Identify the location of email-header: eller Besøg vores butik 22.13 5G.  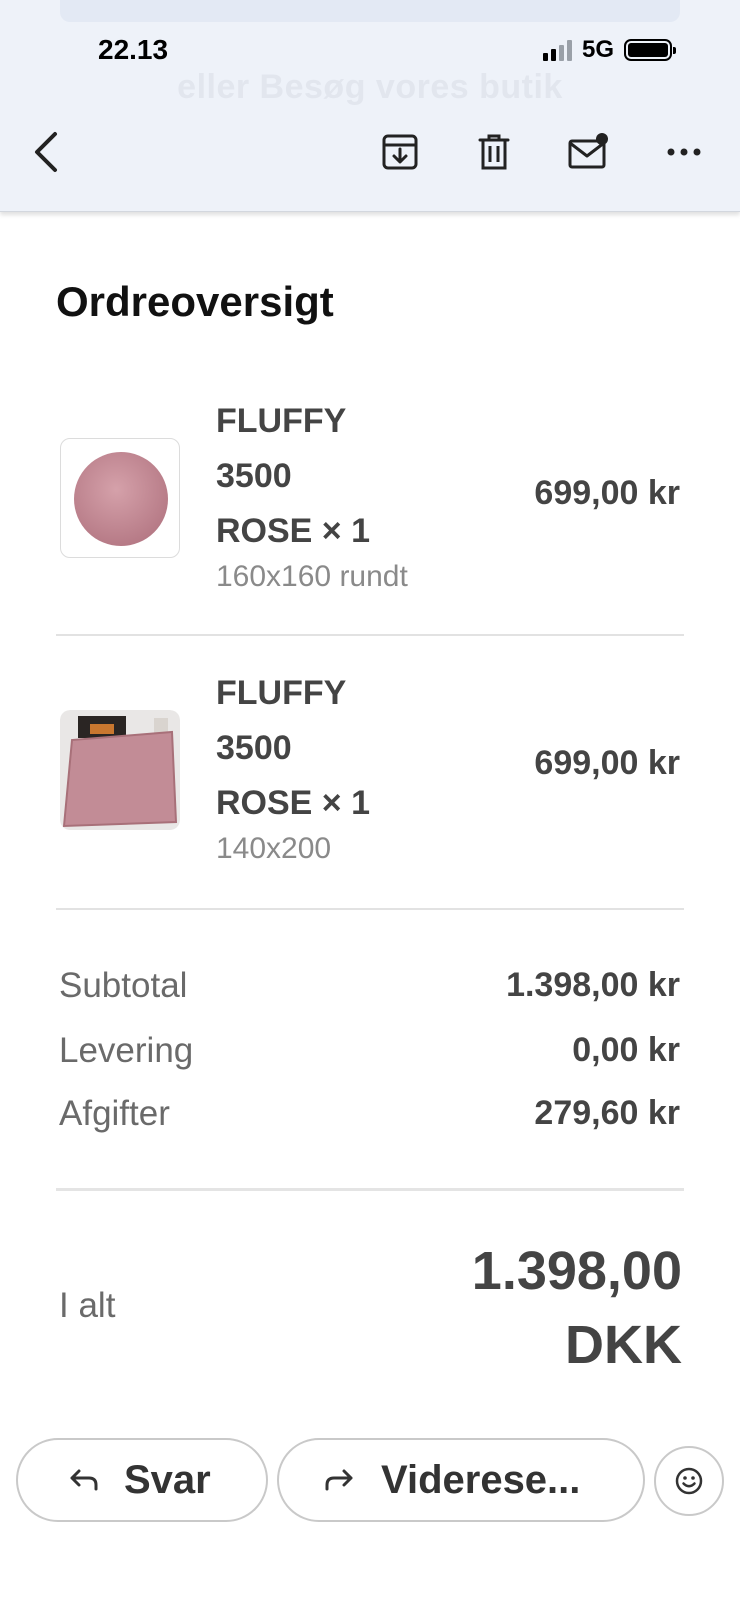
(370, 106).